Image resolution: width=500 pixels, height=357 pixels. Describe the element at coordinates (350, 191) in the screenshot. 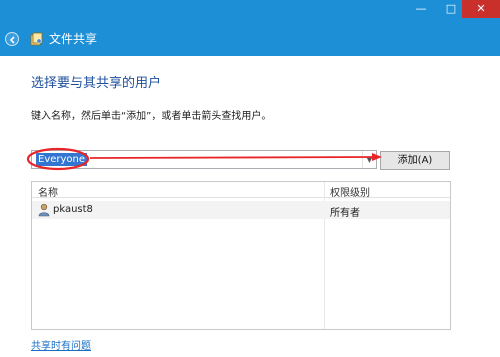

I see `column-header-permission: 权限级别` at that location.